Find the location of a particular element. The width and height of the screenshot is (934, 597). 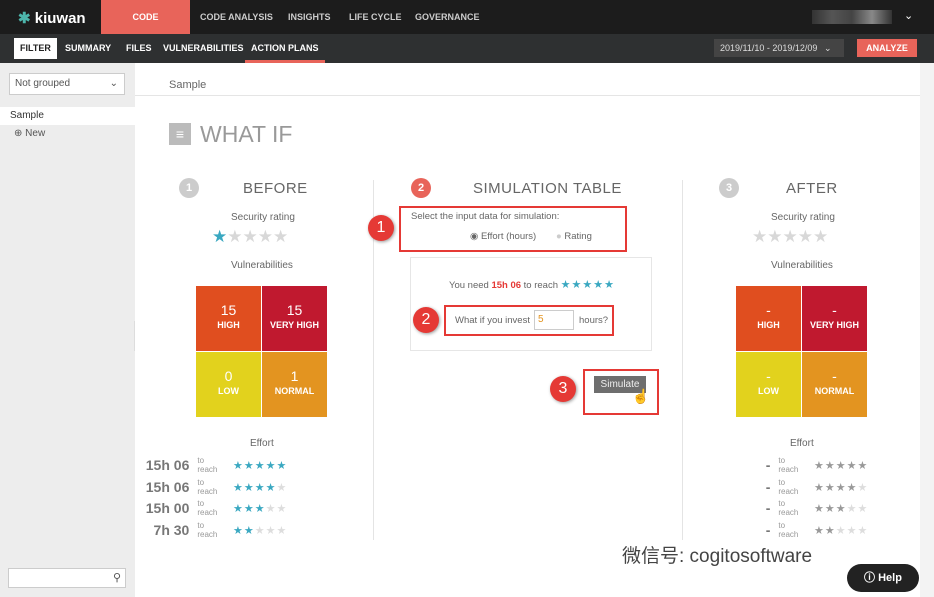

kiuwan-logo: ✱ kiuwan is located at coordinates (52, 18).